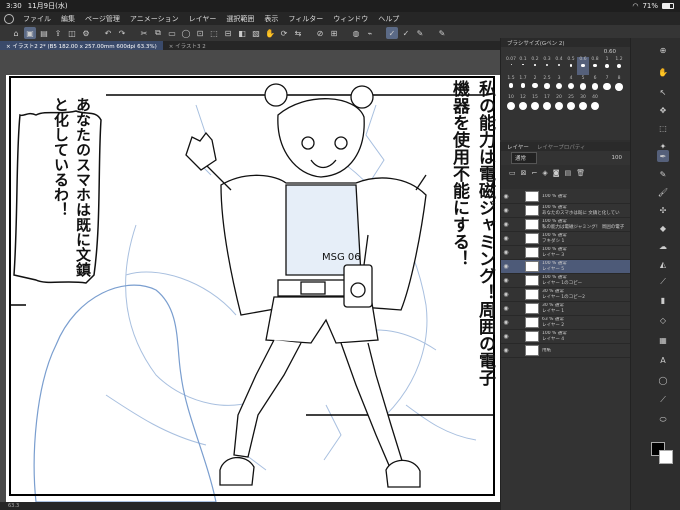 This screenshot has width=680, height=510. What do you see at coordinates (108, 33) in the screenshot?
I see `undo-icon: ↶` at bounding box center [108, 33].